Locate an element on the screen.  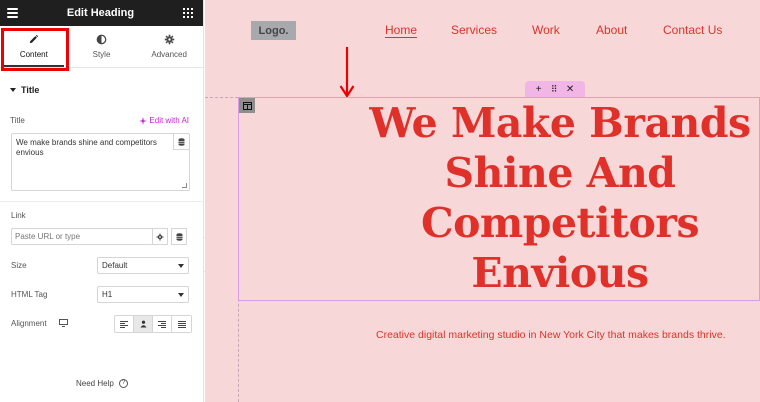
add-element-icon: + is located at coordinates (539, 89).